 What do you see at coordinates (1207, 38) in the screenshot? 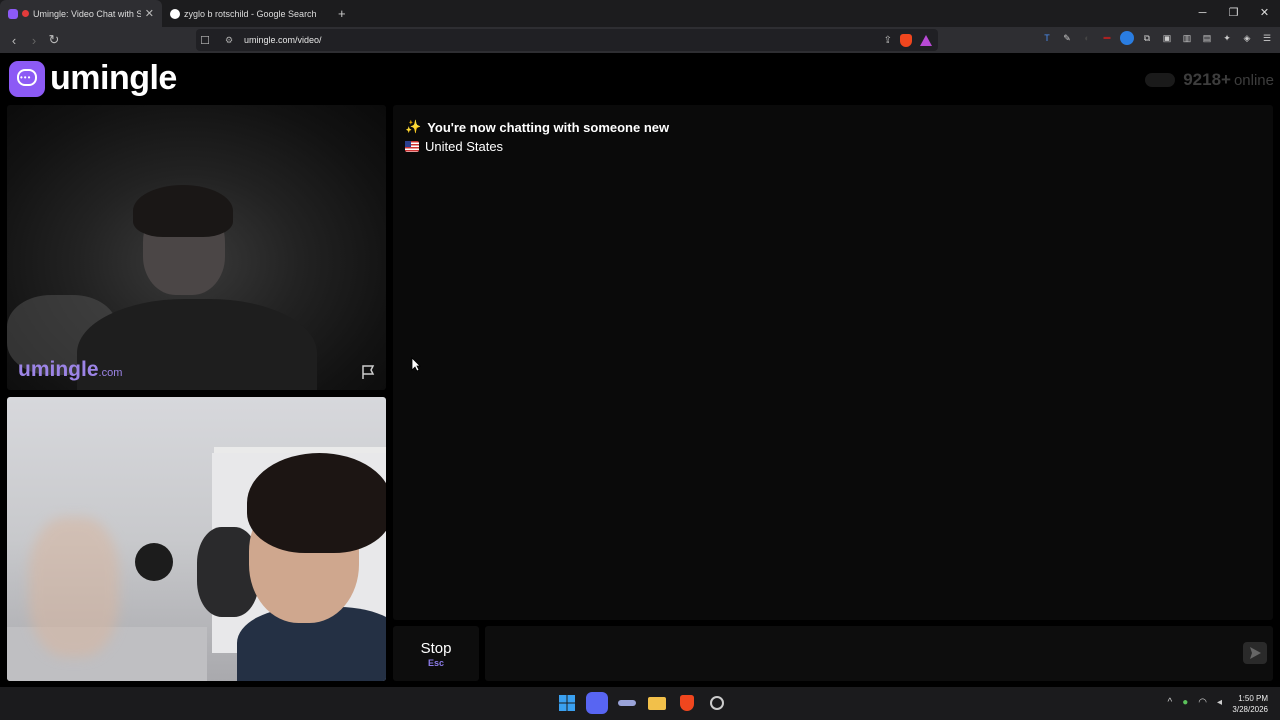
I see `wallet-icon: ▤` at bounding box center [1207, 38].